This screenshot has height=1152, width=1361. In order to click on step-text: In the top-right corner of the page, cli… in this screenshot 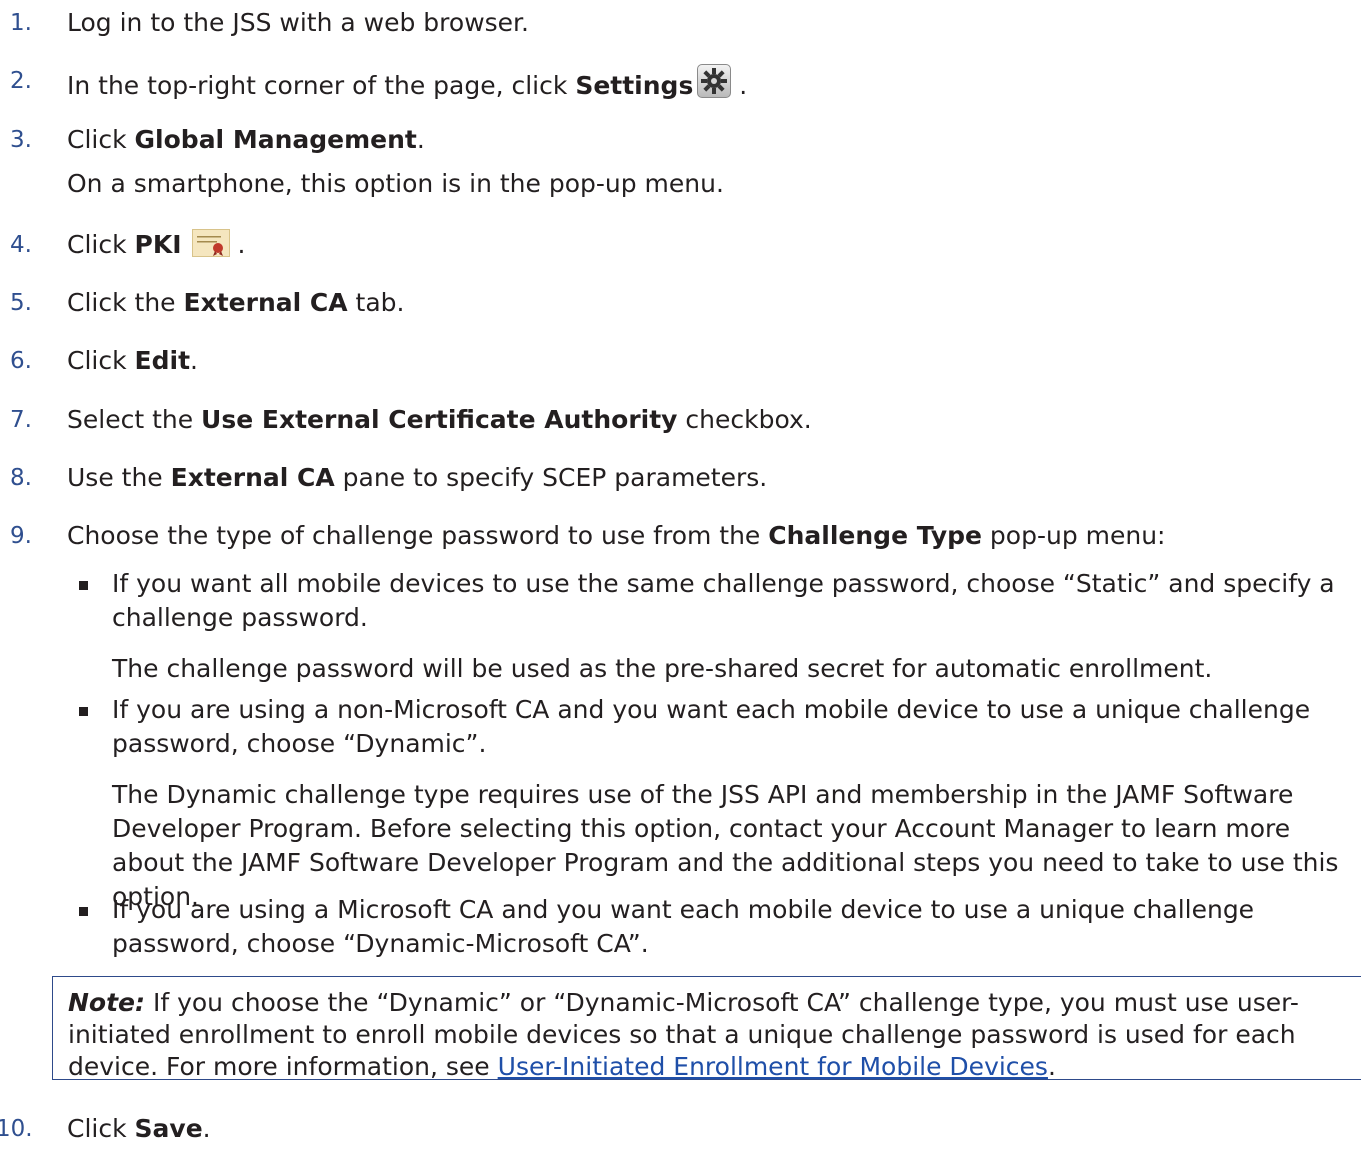, I will do `click(407, 83)`.